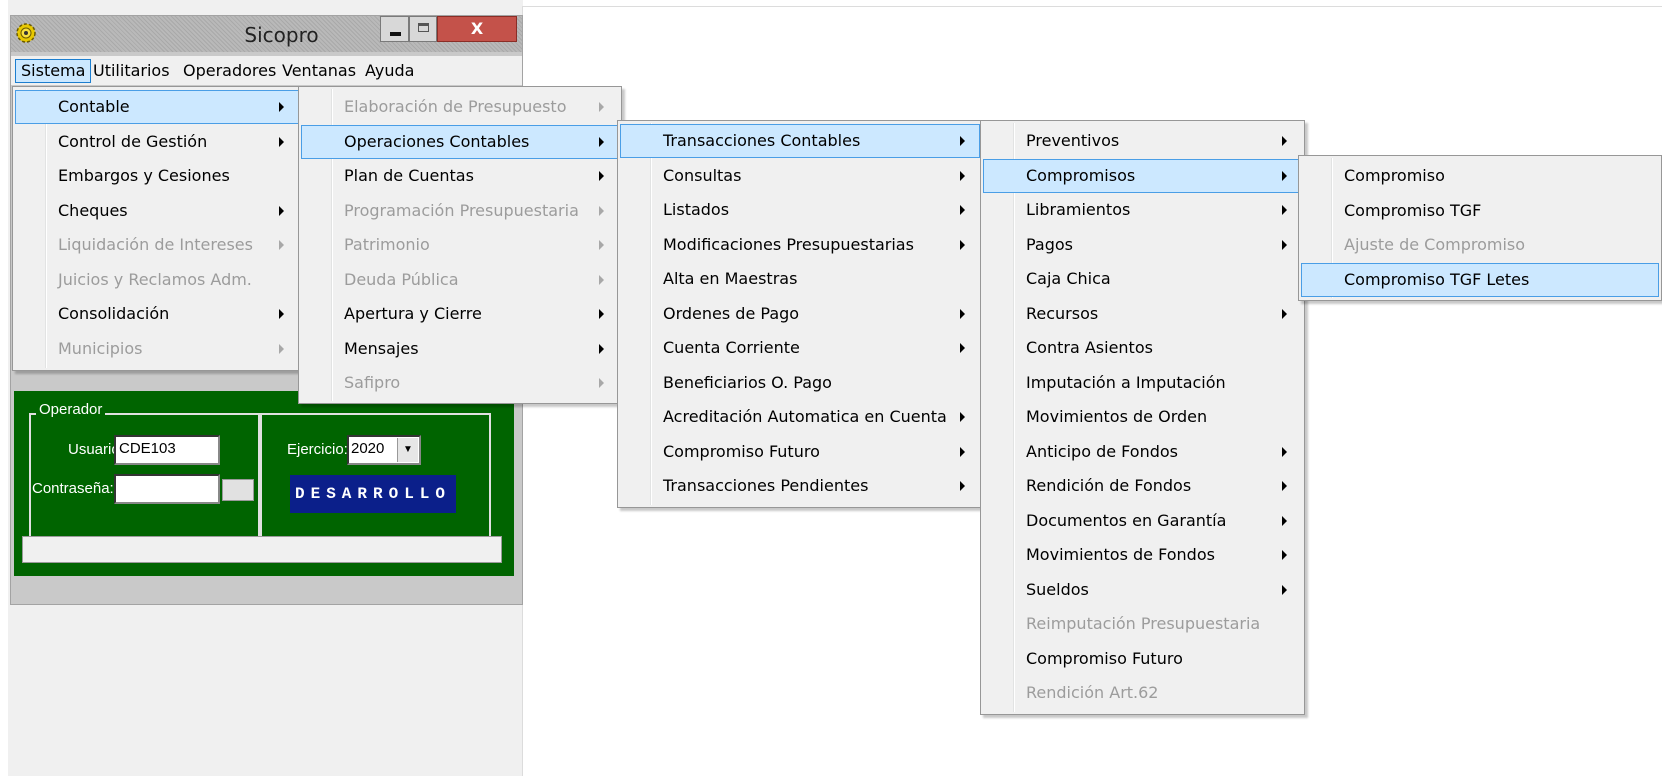  I want to click on menu-item-preventivos: Preventivos, so click(1142, 141).